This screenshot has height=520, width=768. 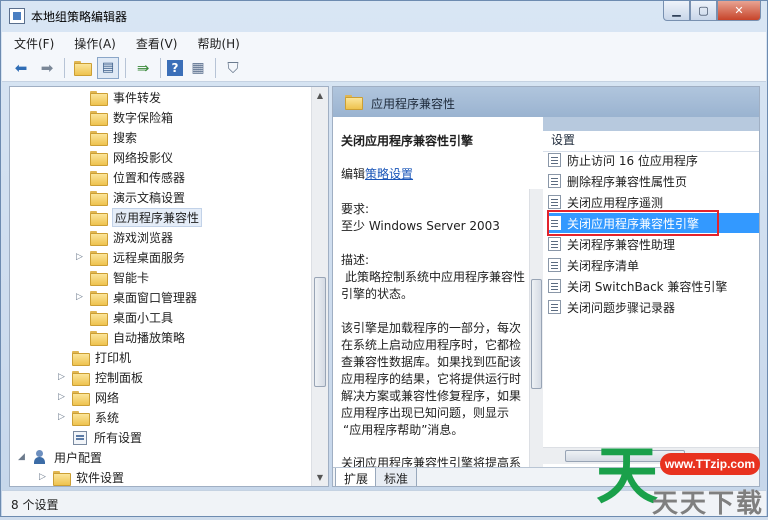 I want to click on description-line: 引擎的状态。, so click(x=377, y=294).